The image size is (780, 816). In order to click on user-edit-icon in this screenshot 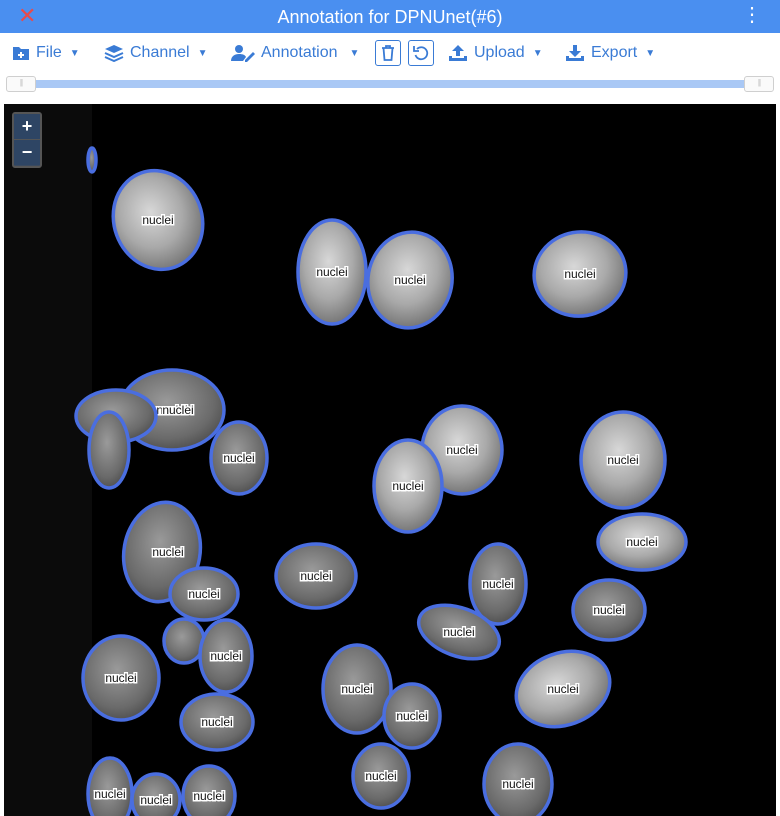, I will do `click(243, 53)`.